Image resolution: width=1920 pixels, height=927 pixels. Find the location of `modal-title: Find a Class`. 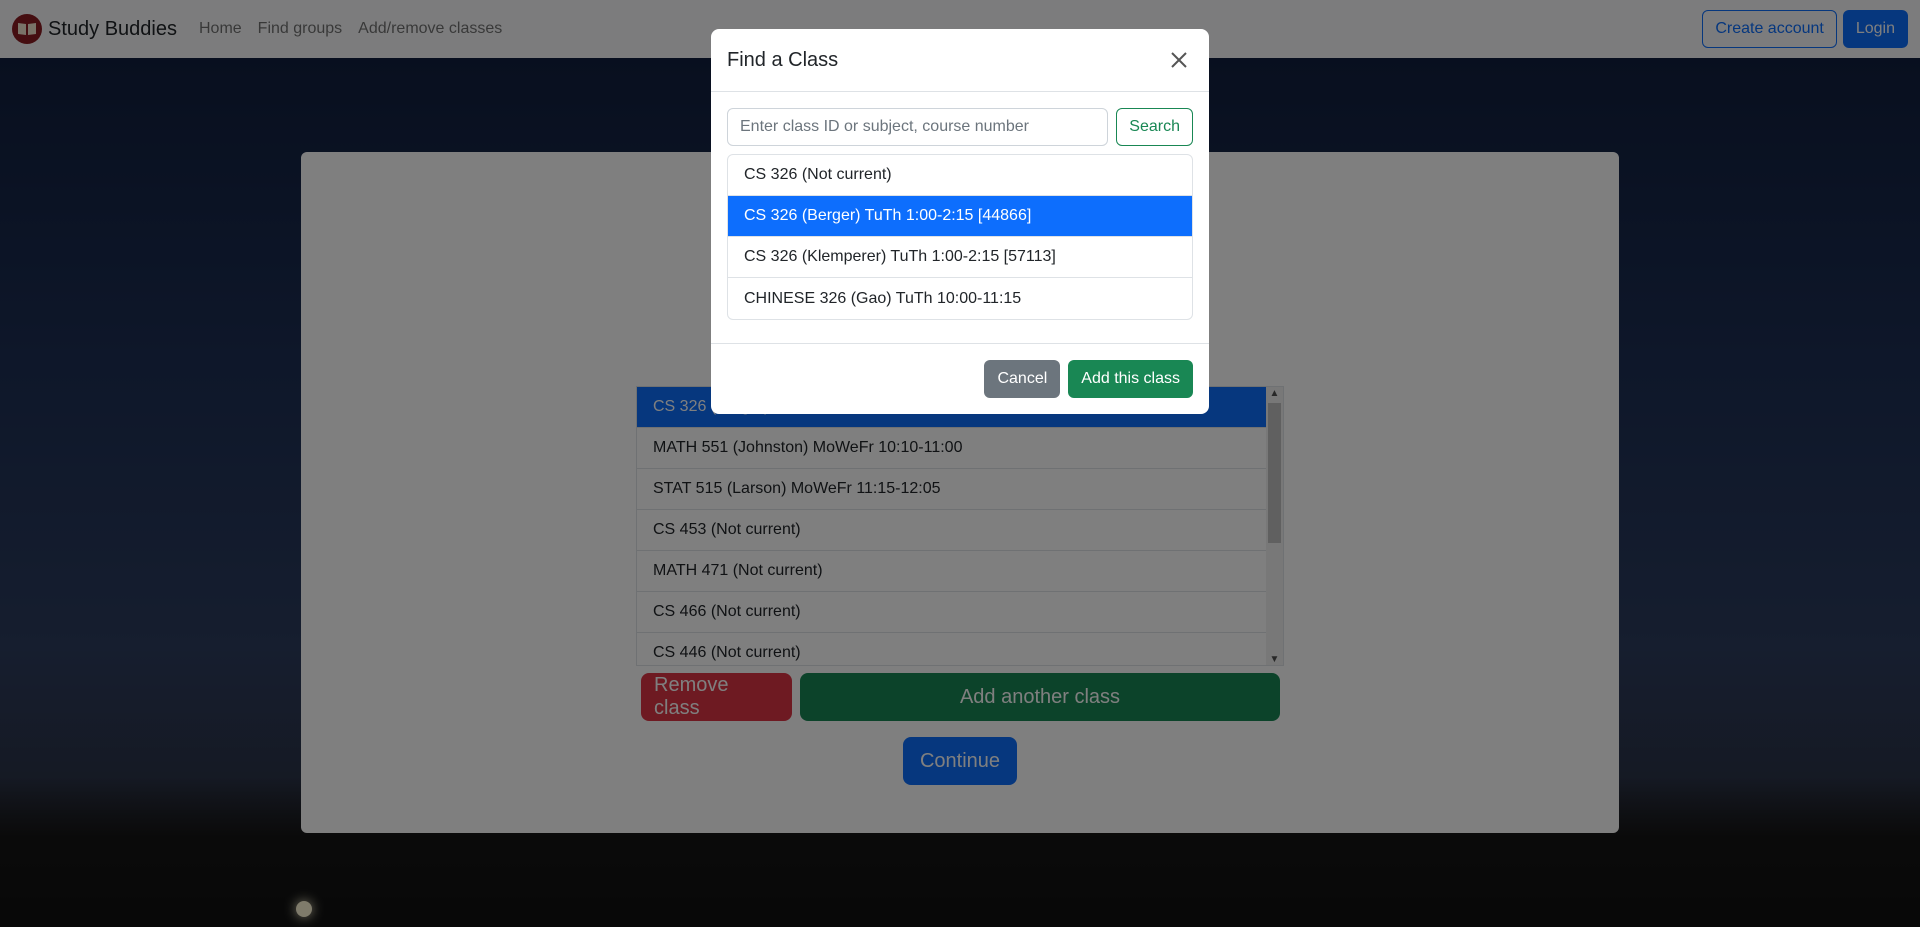

modal-title: Find a Class is located at coordinates (783, 59).